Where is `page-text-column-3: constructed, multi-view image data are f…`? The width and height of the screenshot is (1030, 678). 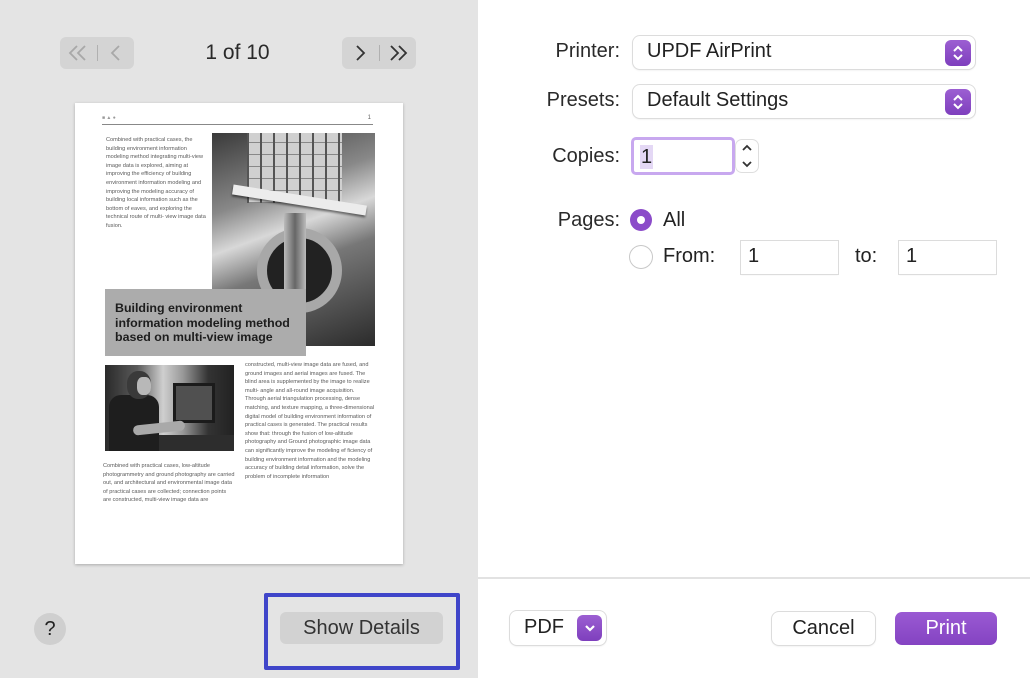
page-text-column-3: constructed, multi-view image data are f… is located at coordinates (310, 421).